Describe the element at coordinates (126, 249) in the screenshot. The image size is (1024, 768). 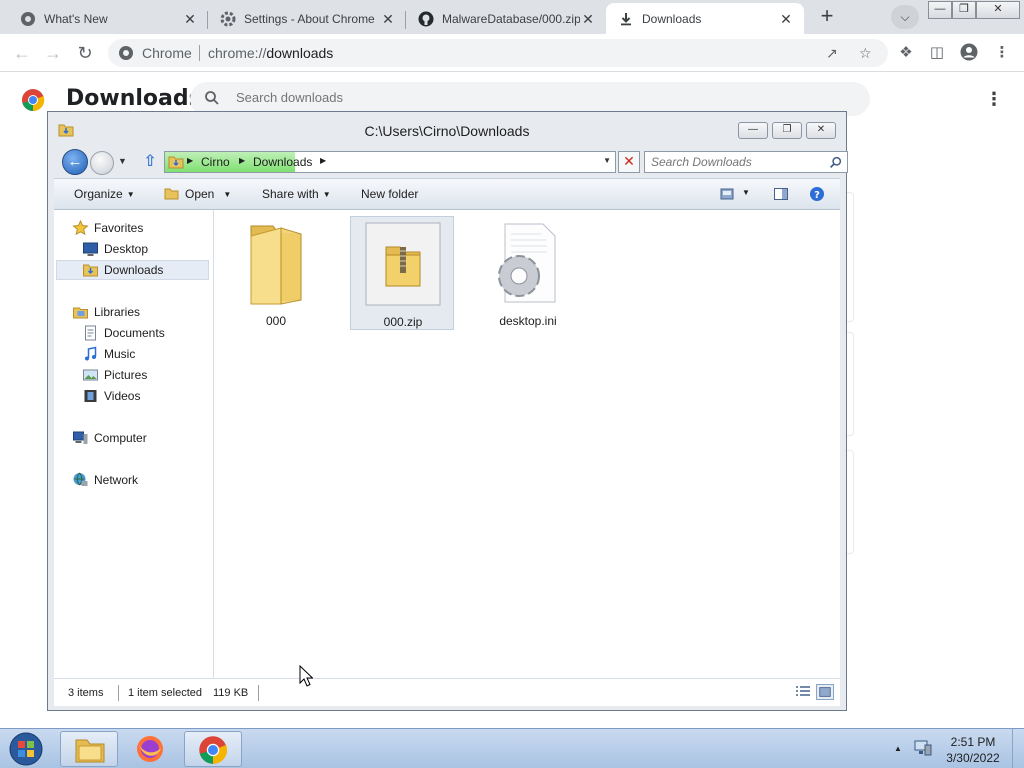
I see `nav-label: Desktop` at that location.